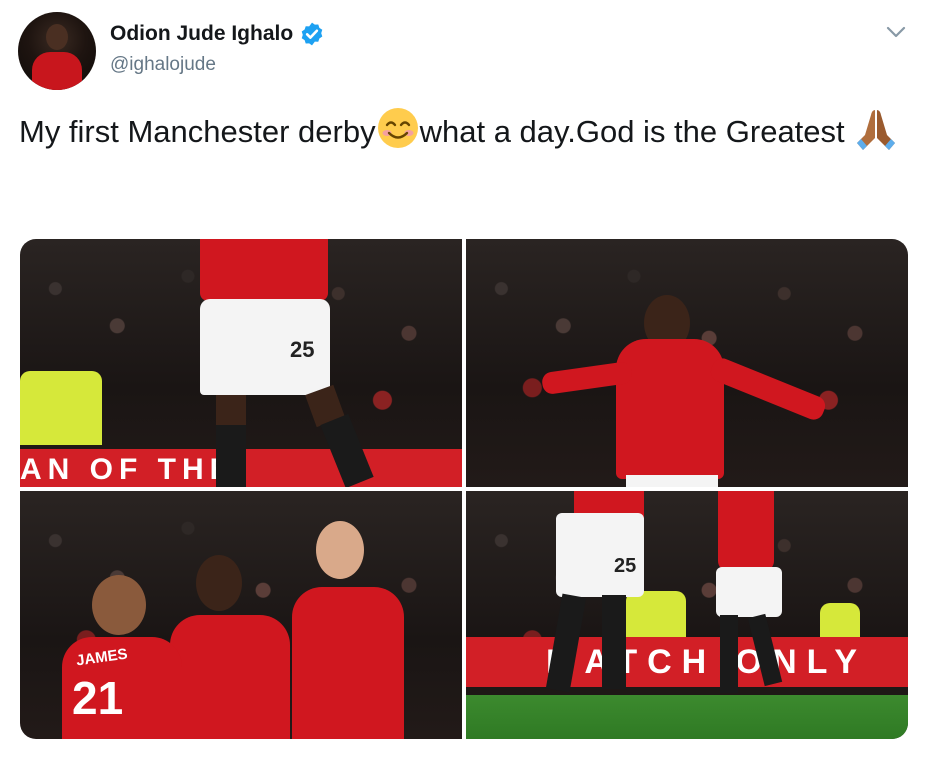 Image resolution: width=931 pixels, height=768 pixels. What do you see at coordinates (896, 32) in the screenshot?
I see `chevron-down-icon` at bounding box center [896, 32].